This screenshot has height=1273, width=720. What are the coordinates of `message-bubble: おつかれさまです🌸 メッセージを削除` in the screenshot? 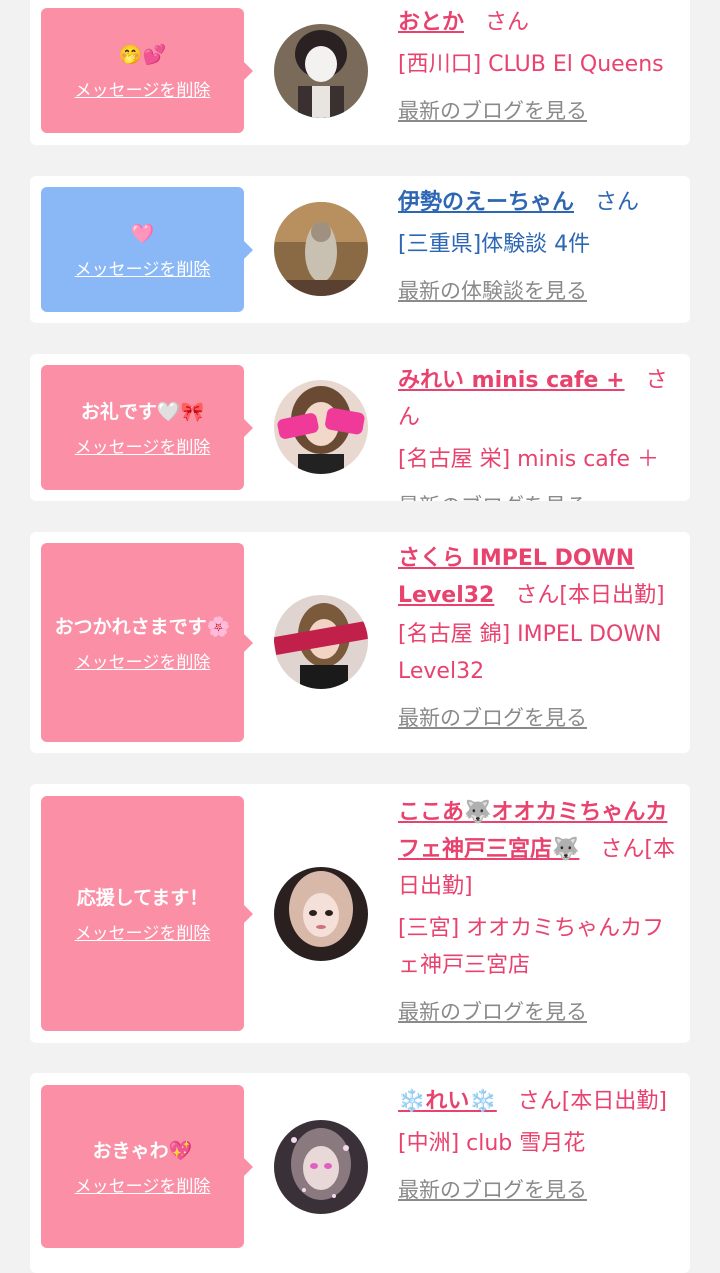 It's located at (147, 642).